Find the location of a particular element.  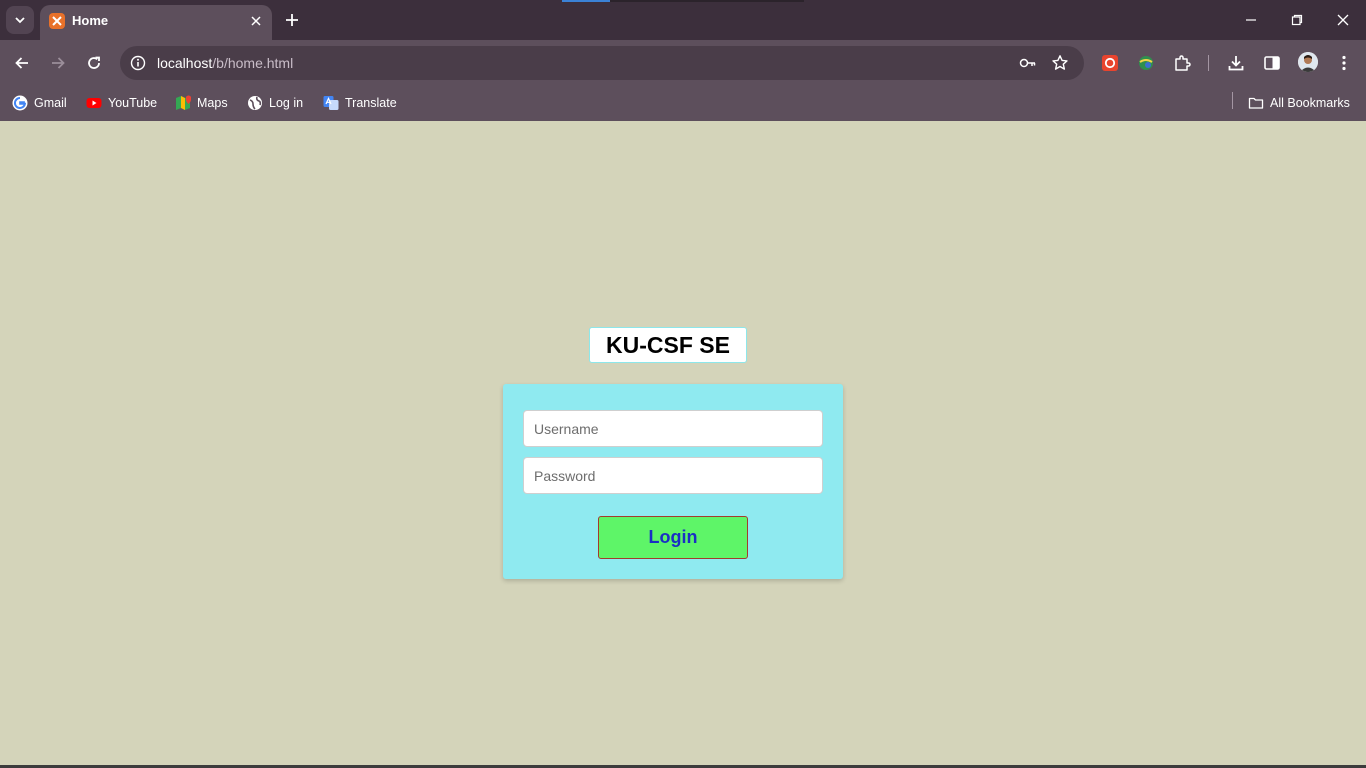

chevron-down-icon is located at coordinates (20, 20).